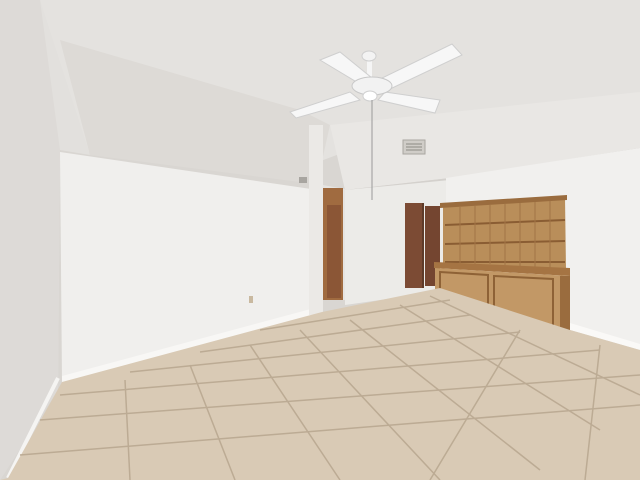  Describe the element at coordinates (414, 245) in the screenshot. I see `door-left` at that location.